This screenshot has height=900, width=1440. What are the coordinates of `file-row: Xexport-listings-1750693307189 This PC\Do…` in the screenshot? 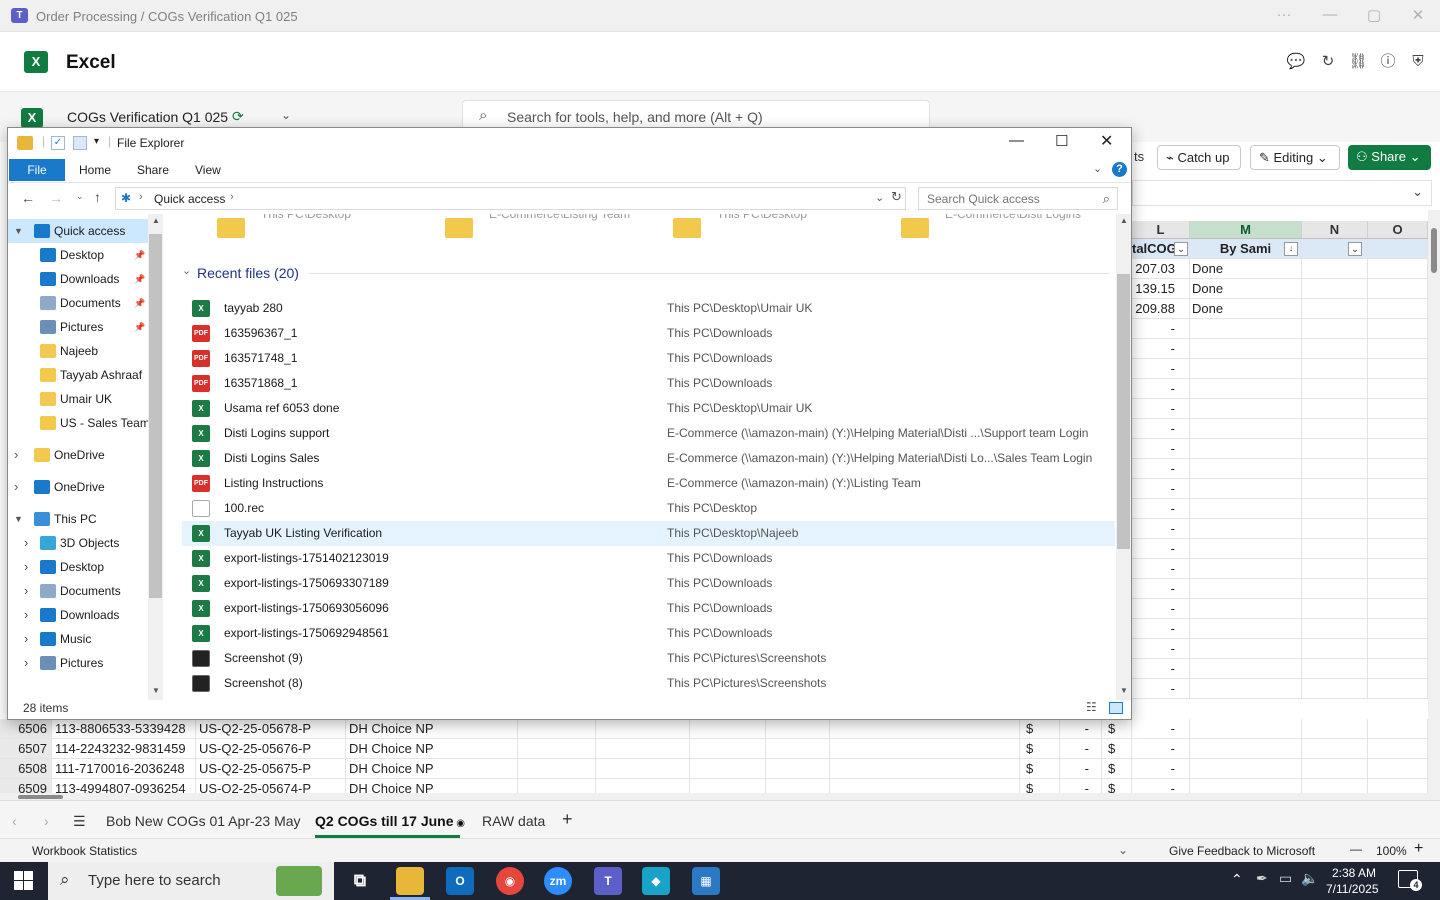 It's located at (648, 583).